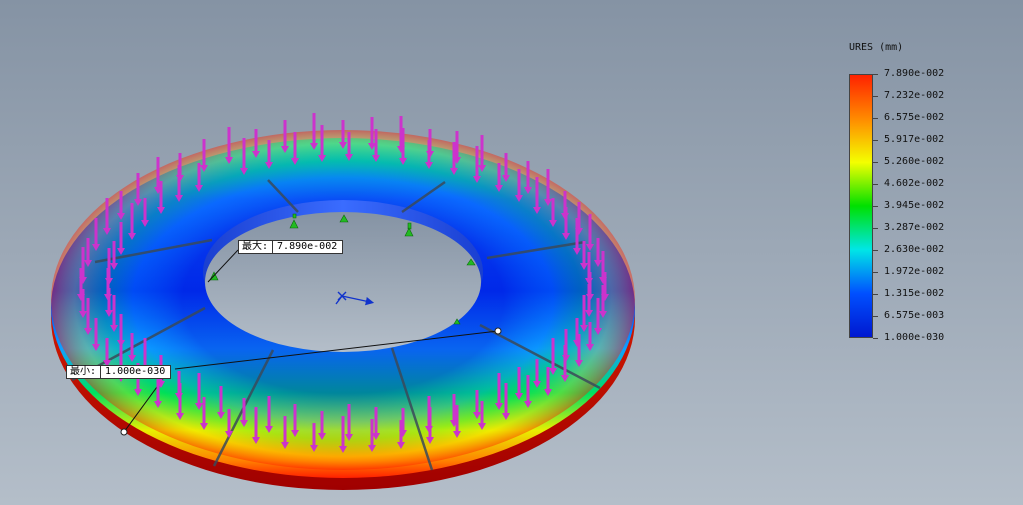 The width and height of the screenshot is (1023, 505). I want to click on legend-tick-label: 3.945e-002, so click(914, 205).